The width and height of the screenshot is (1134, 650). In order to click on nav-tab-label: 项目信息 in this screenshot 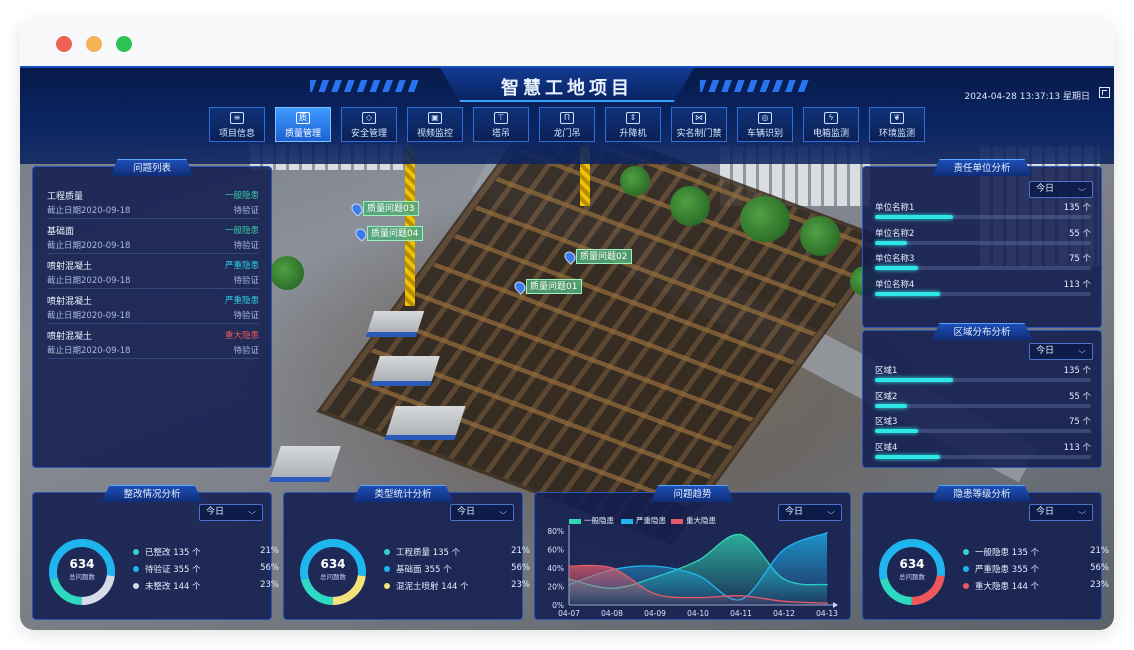, I will do `click(236, 134)`.